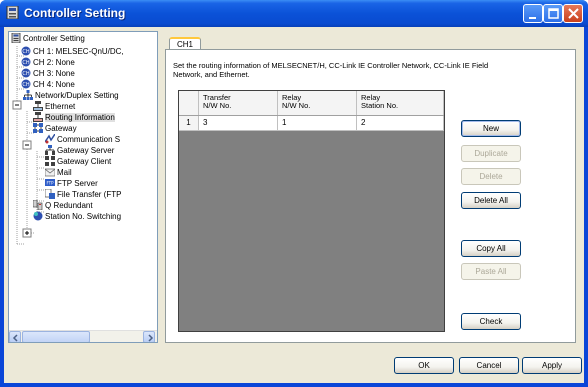 The height and width of the screenshot is (387, 588). Describe the element at coordinates (28, 95) in the screenshot. I see `network-icon` at that location.